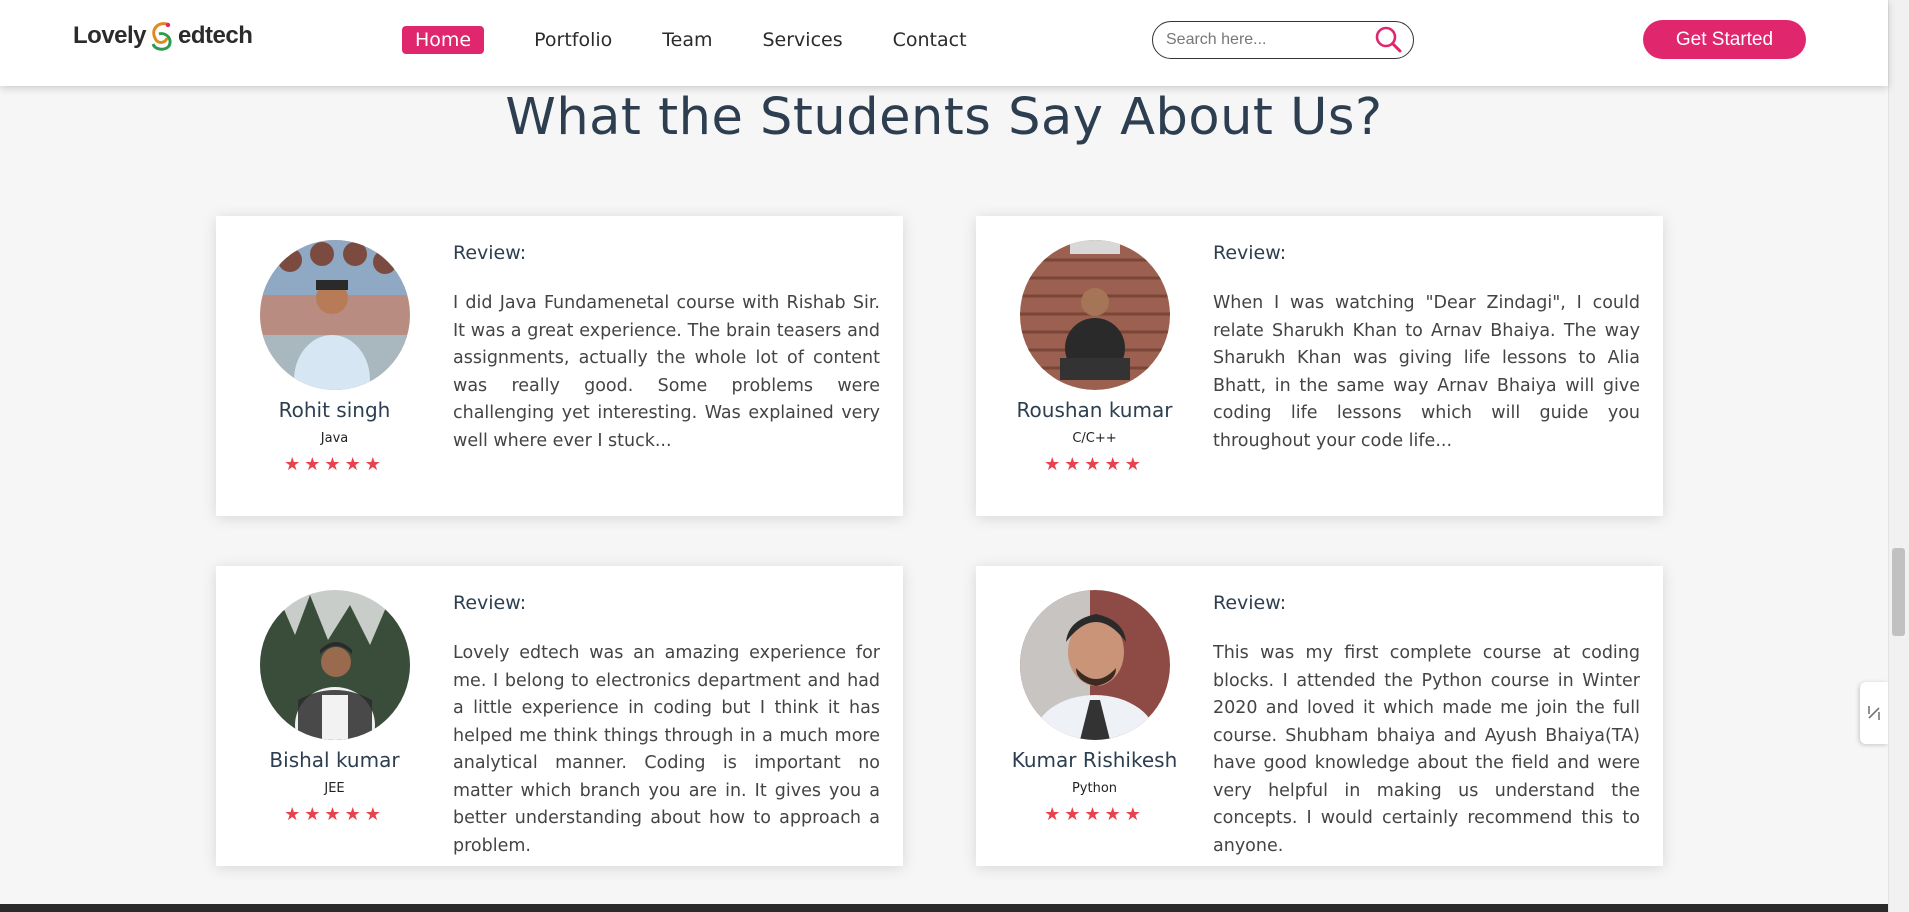  I want to click on side-widget-tab, so click(1874, 713).